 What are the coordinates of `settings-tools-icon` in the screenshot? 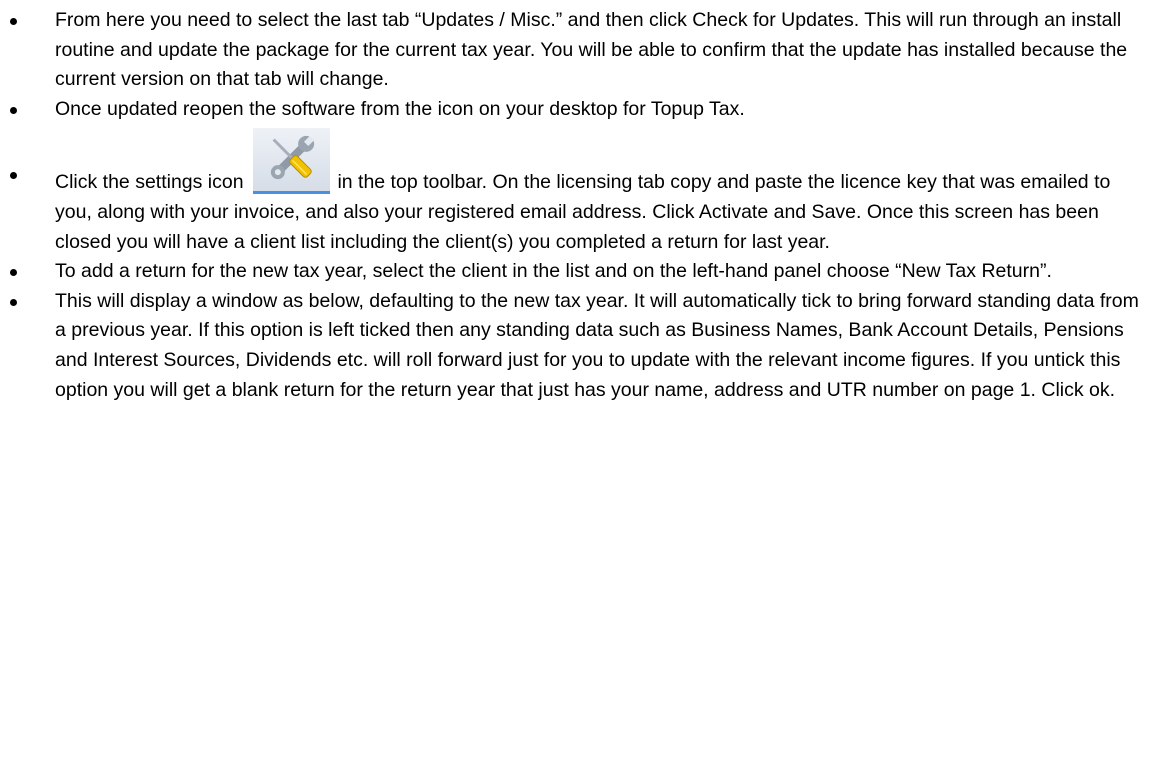 It's located at (292, 161).